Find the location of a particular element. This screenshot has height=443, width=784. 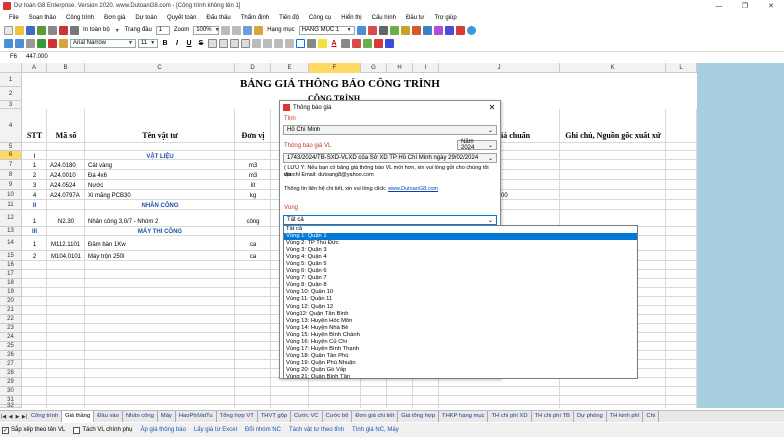

row-header: 15 is located at coordinates (11, 256).